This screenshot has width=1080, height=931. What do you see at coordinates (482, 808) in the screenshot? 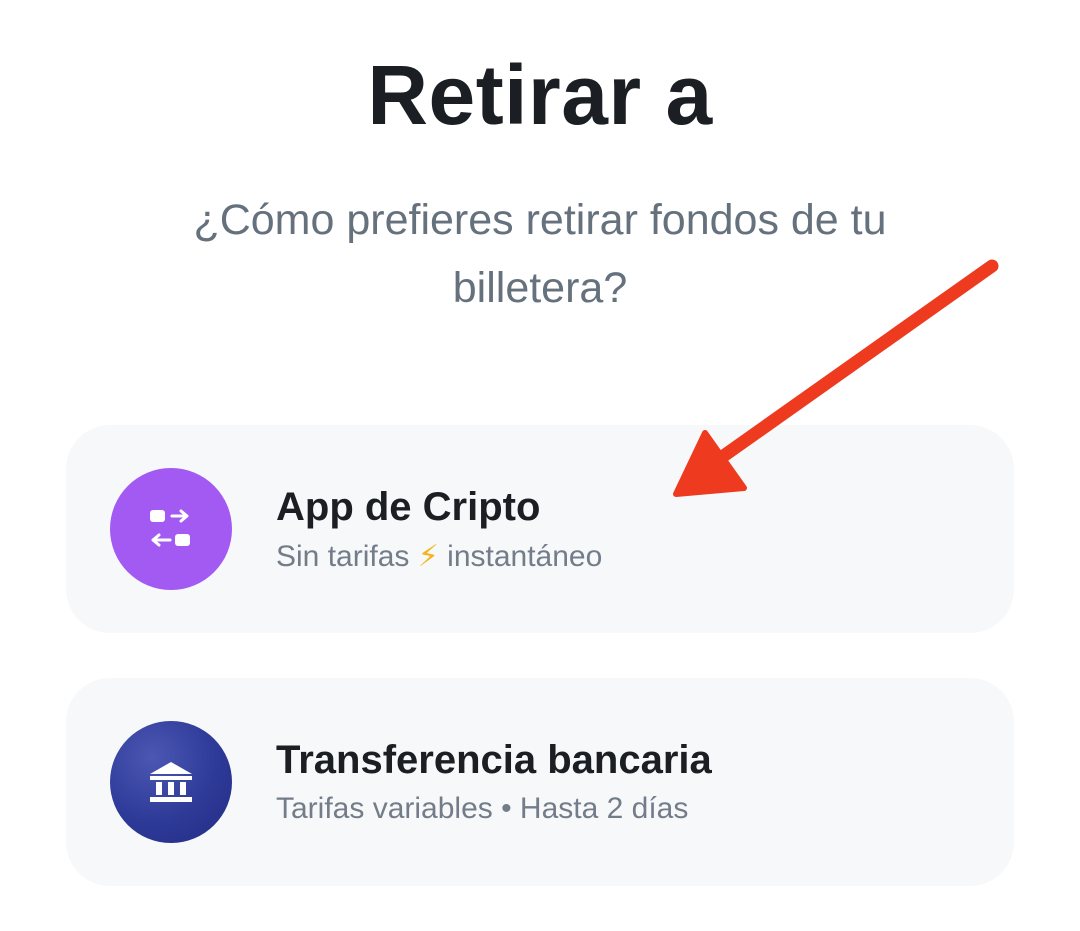
I see `option-subtitle: Tarifas variables • Hasta 2 días` at bounding box center [482, 808].